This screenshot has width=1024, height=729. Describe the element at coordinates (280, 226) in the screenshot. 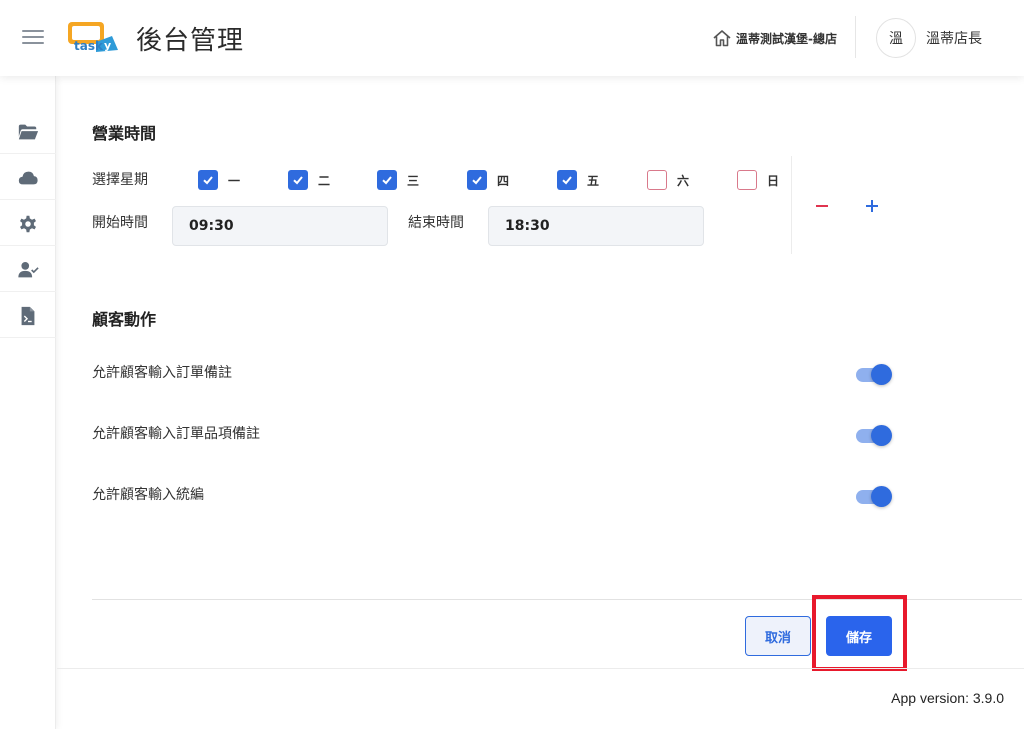

I see `start-time-input: 09:30` at that location.